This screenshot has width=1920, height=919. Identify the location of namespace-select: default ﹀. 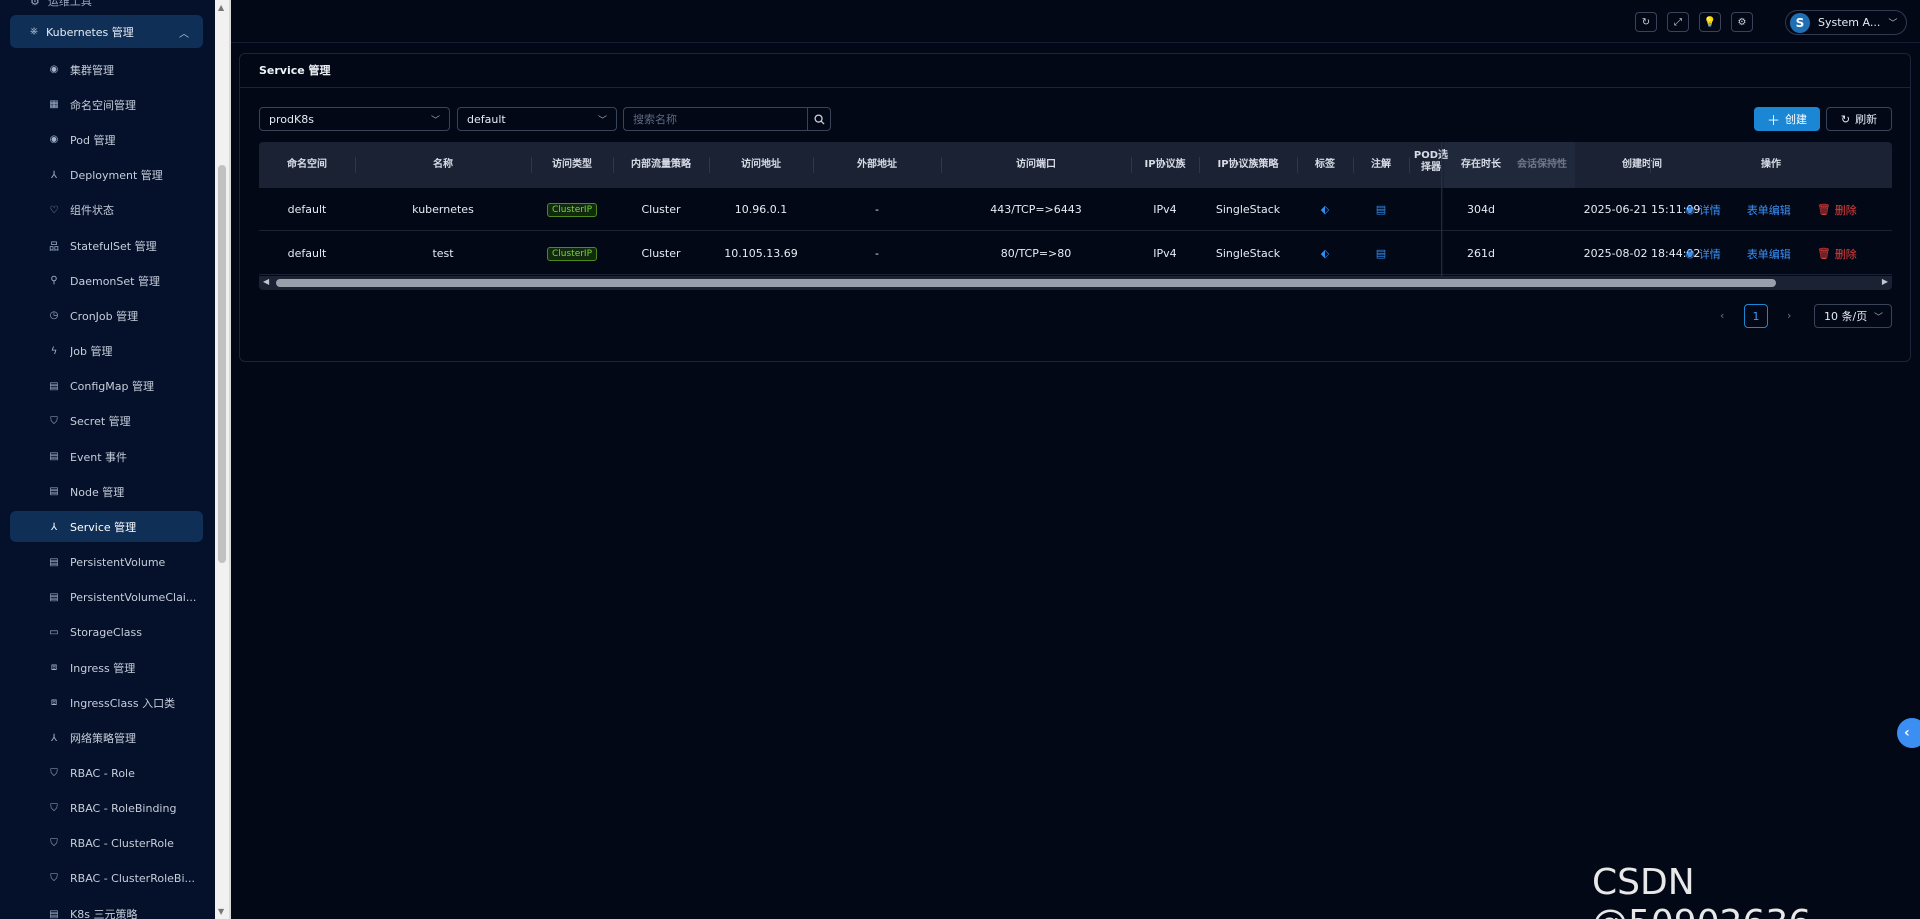
(537, 119).